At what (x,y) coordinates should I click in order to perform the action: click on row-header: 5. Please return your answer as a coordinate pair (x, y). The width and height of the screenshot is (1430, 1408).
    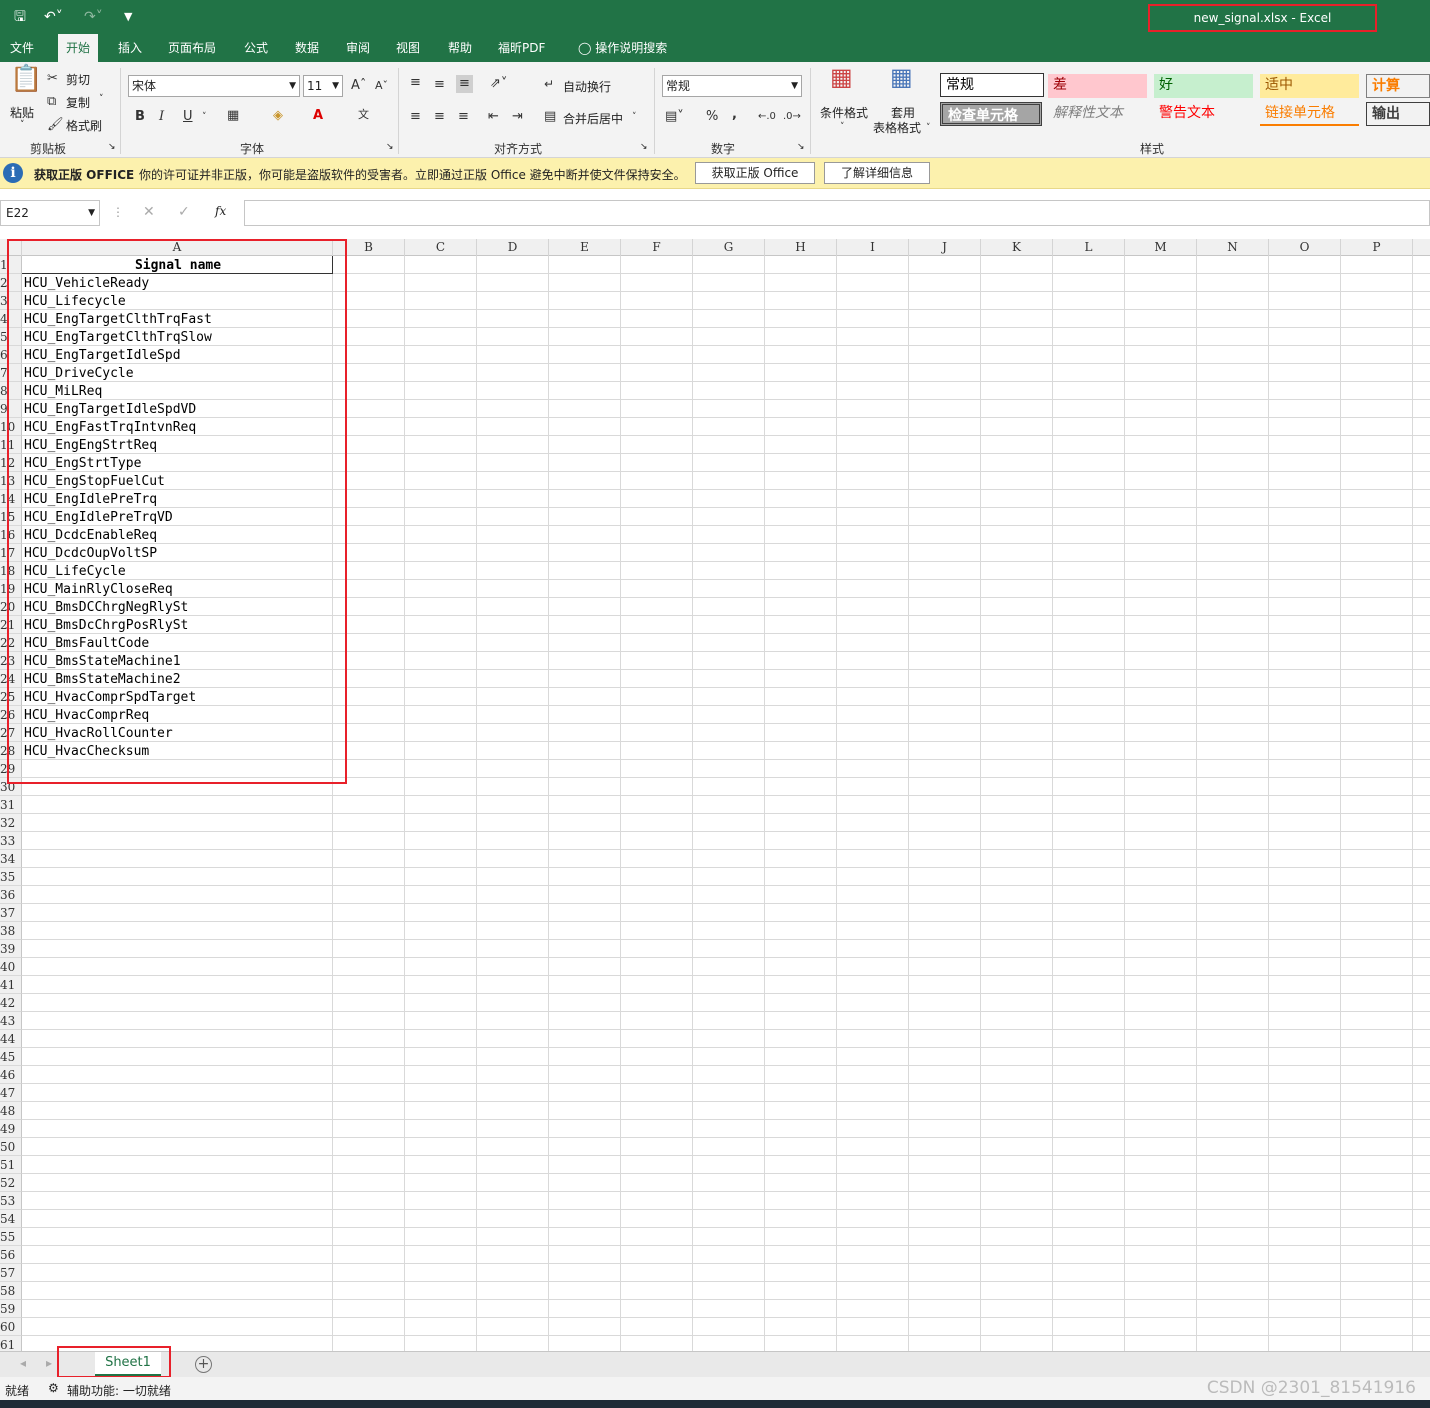
    Looking at the image, I should click on (11, 337).